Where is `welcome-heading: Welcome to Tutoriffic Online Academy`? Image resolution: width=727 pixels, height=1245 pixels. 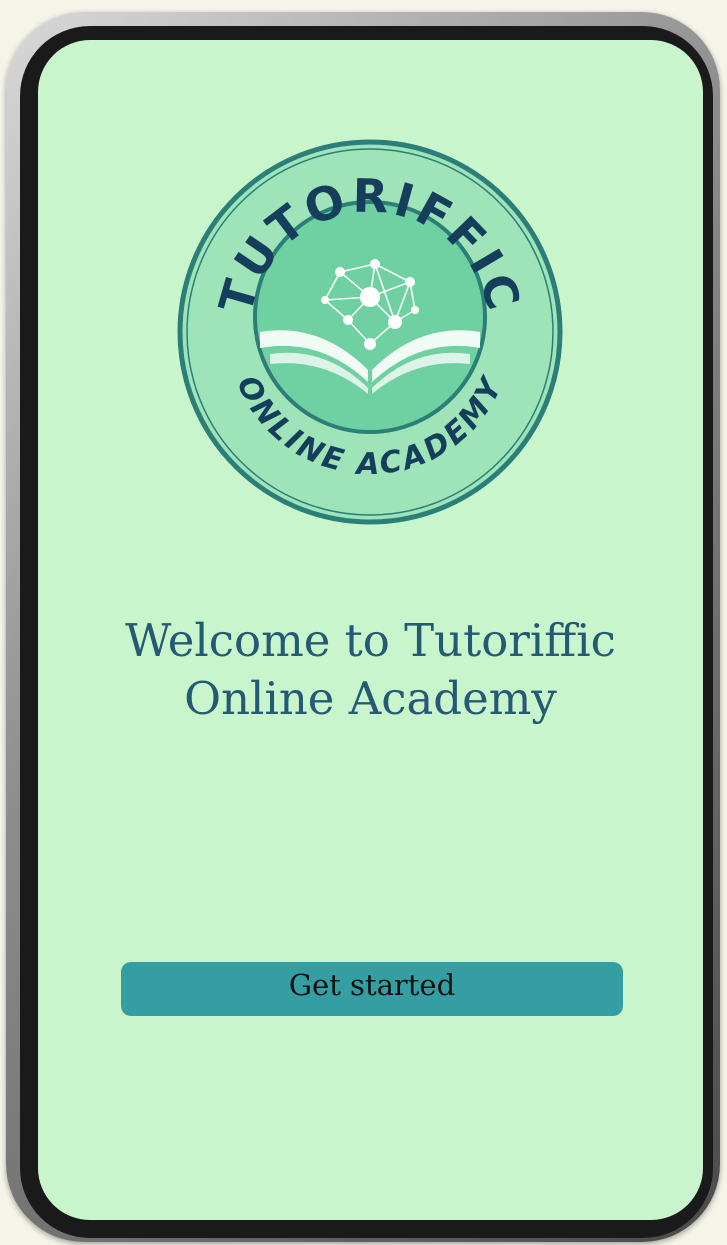 welcome-heading: Welcome to Tutoriffic Online Academy is located at coordinates (370, 670).